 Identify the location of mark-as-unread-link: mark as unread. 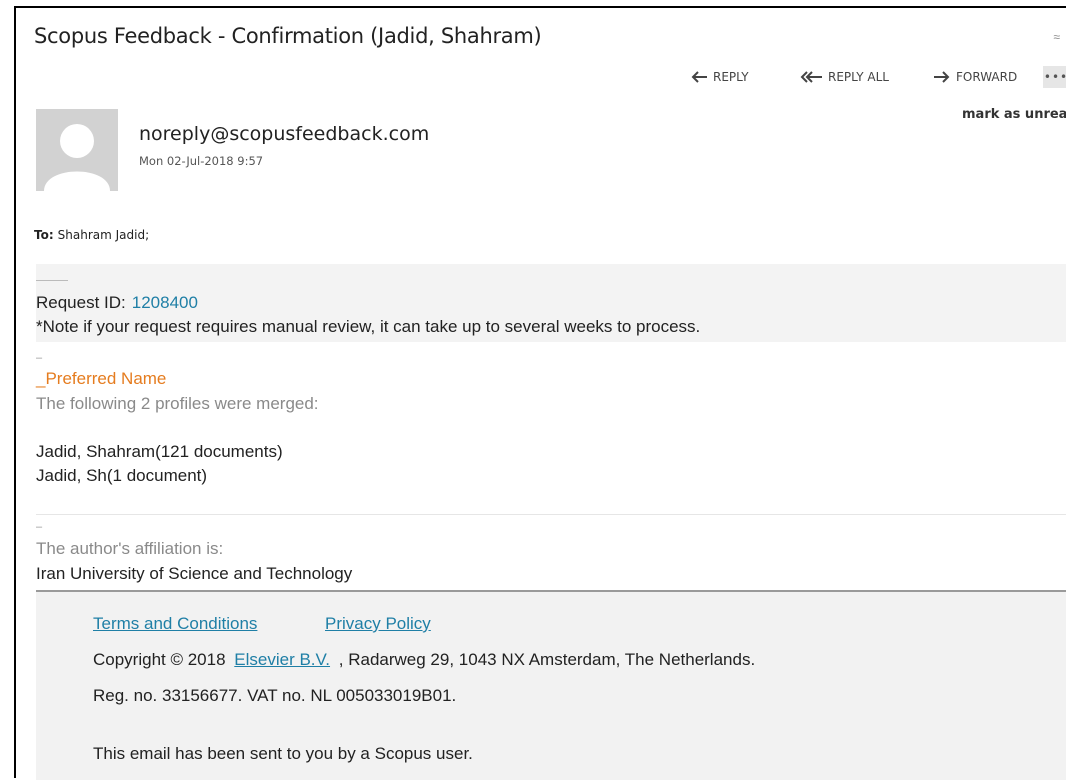
(1014, 114).